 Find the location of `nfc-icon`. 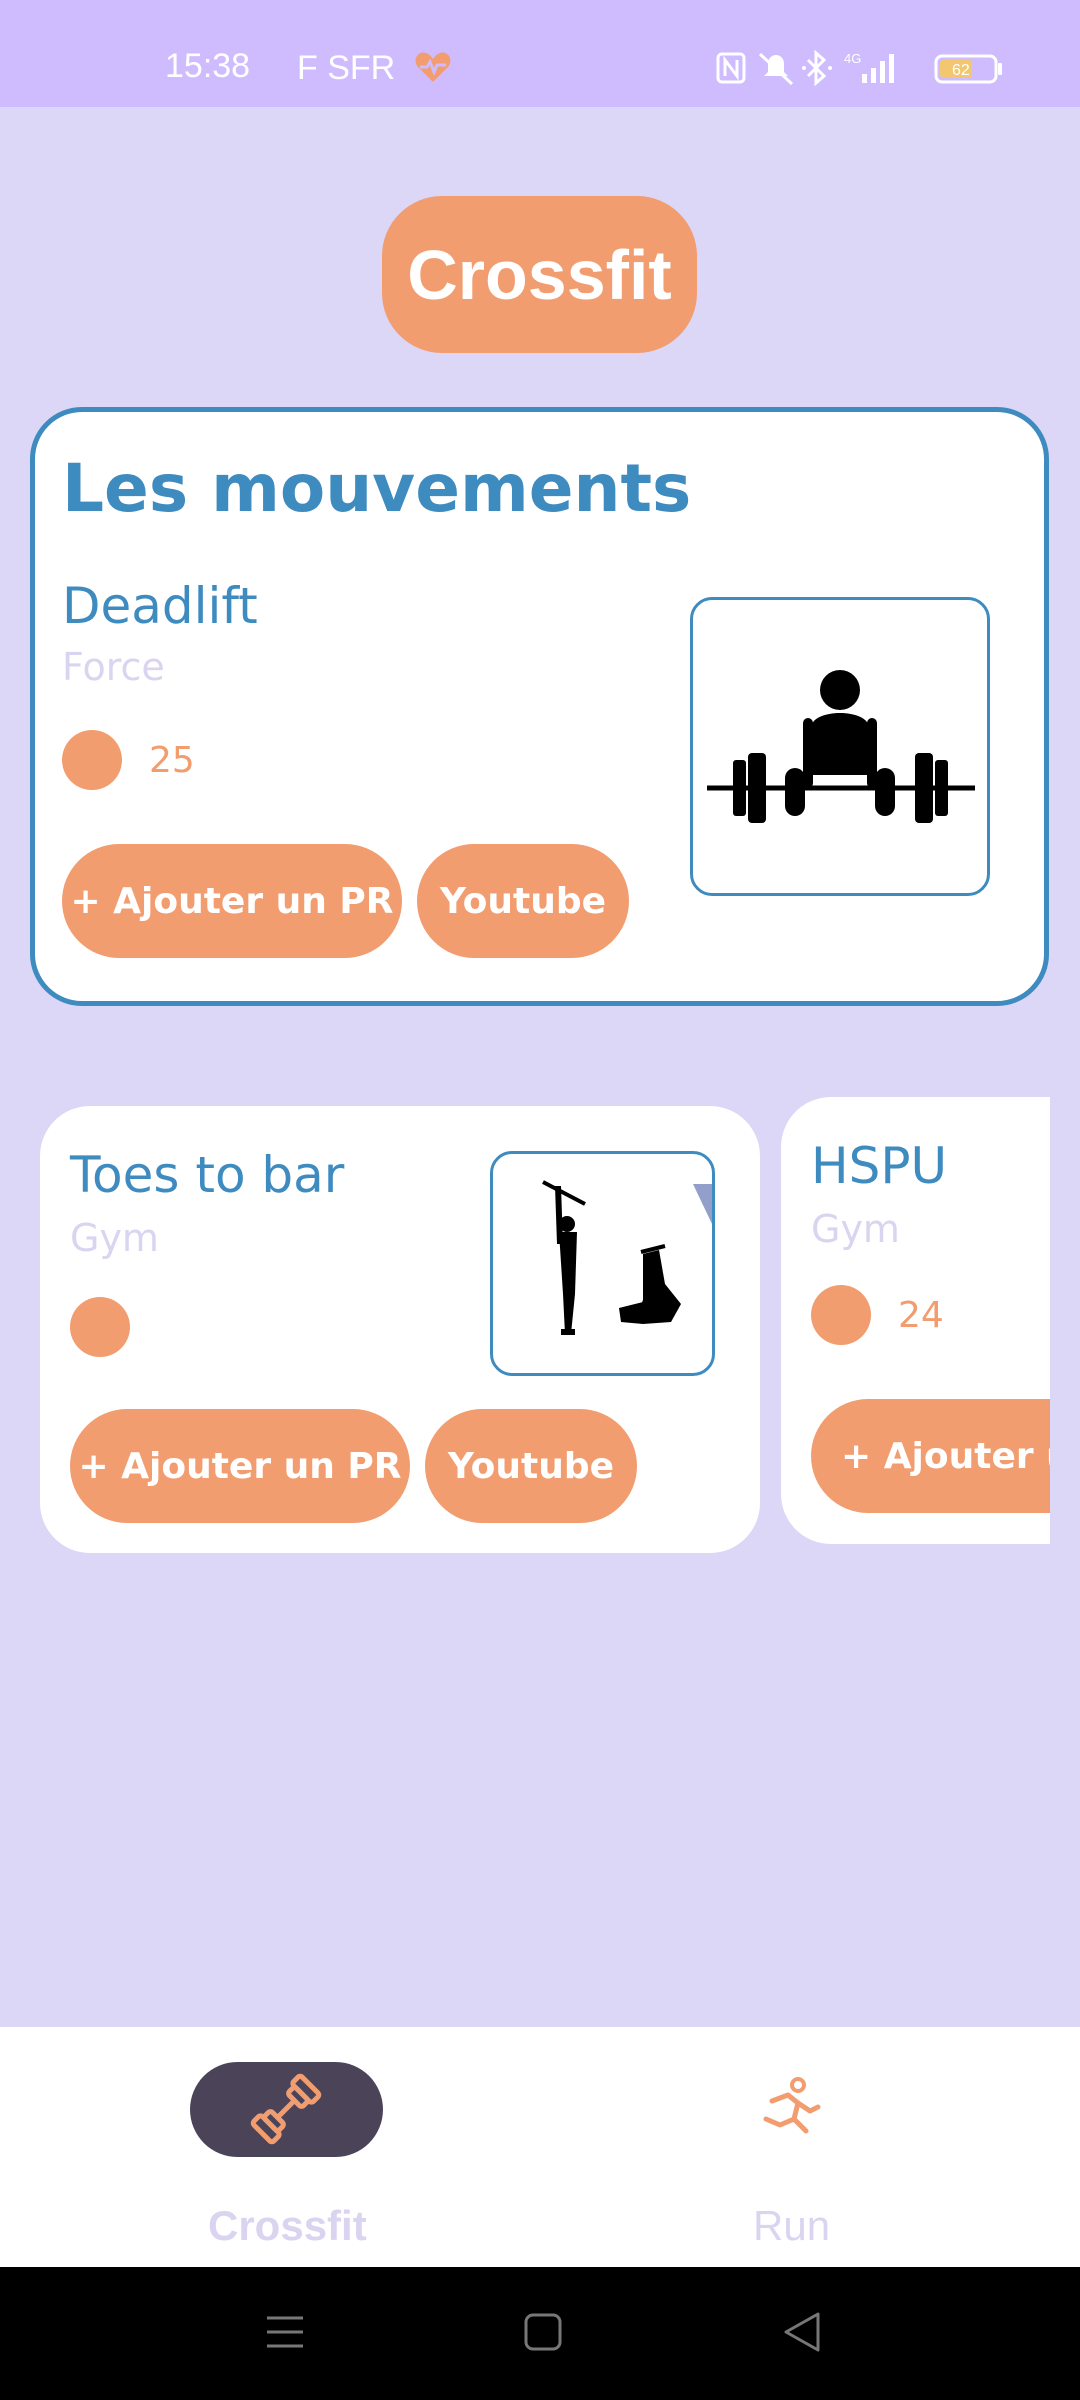

nfc-icon is located at coordinates (731, 68).